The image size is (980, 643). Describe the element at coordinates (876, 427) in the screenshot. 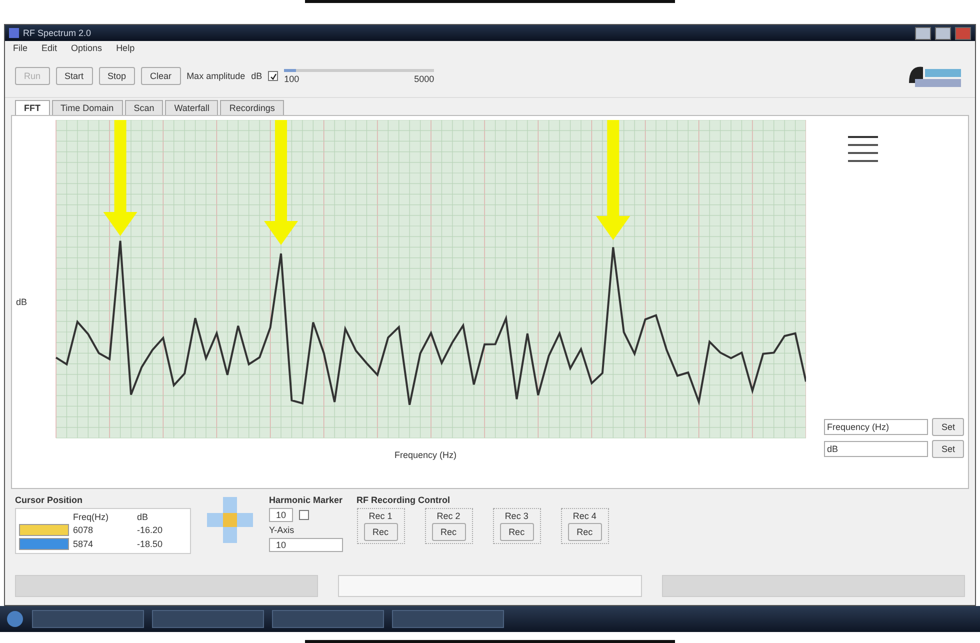

I see `input-field: Frequency (Hz)` at that location.